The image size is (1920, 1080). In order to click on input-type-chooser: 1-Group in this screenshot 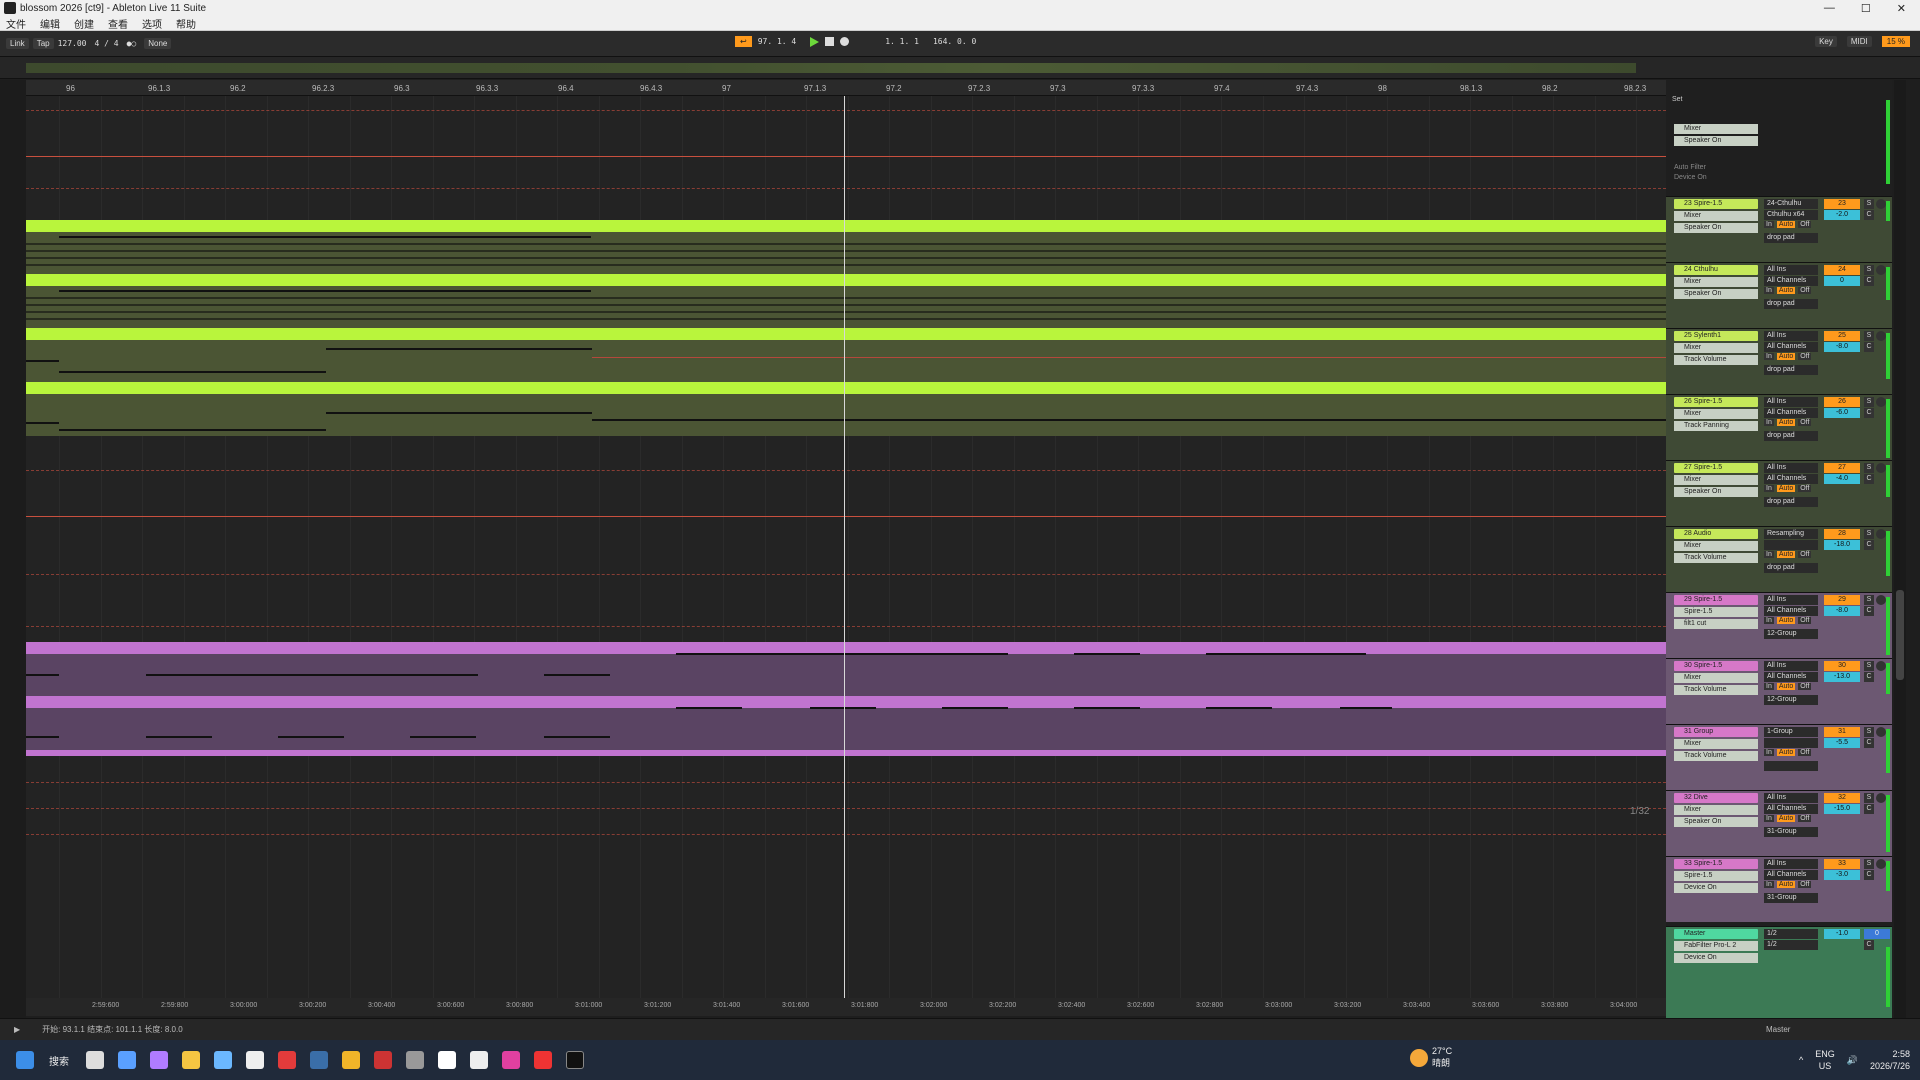, I will do `click(1791, 732)`.